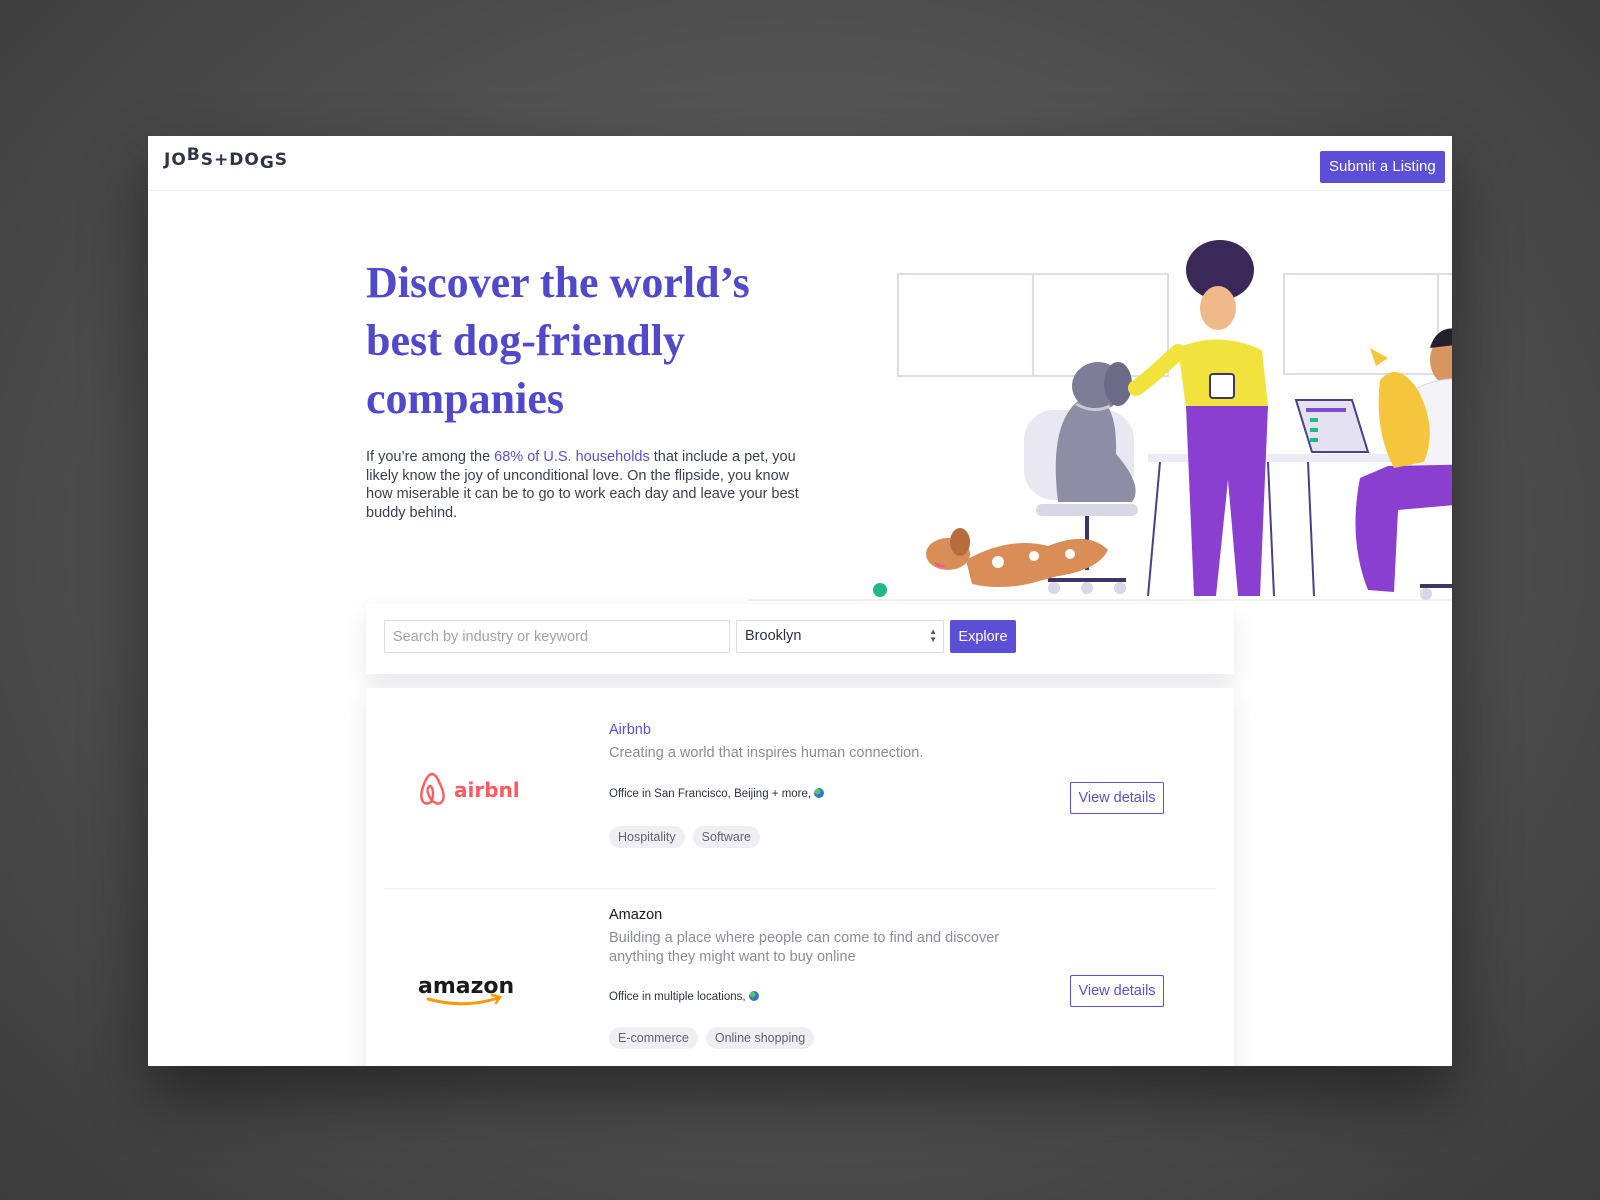 The width and height of the screenshot is (1600, 1200). I want to click on site-logo: JOBS+DOGS, so click(226, 159).